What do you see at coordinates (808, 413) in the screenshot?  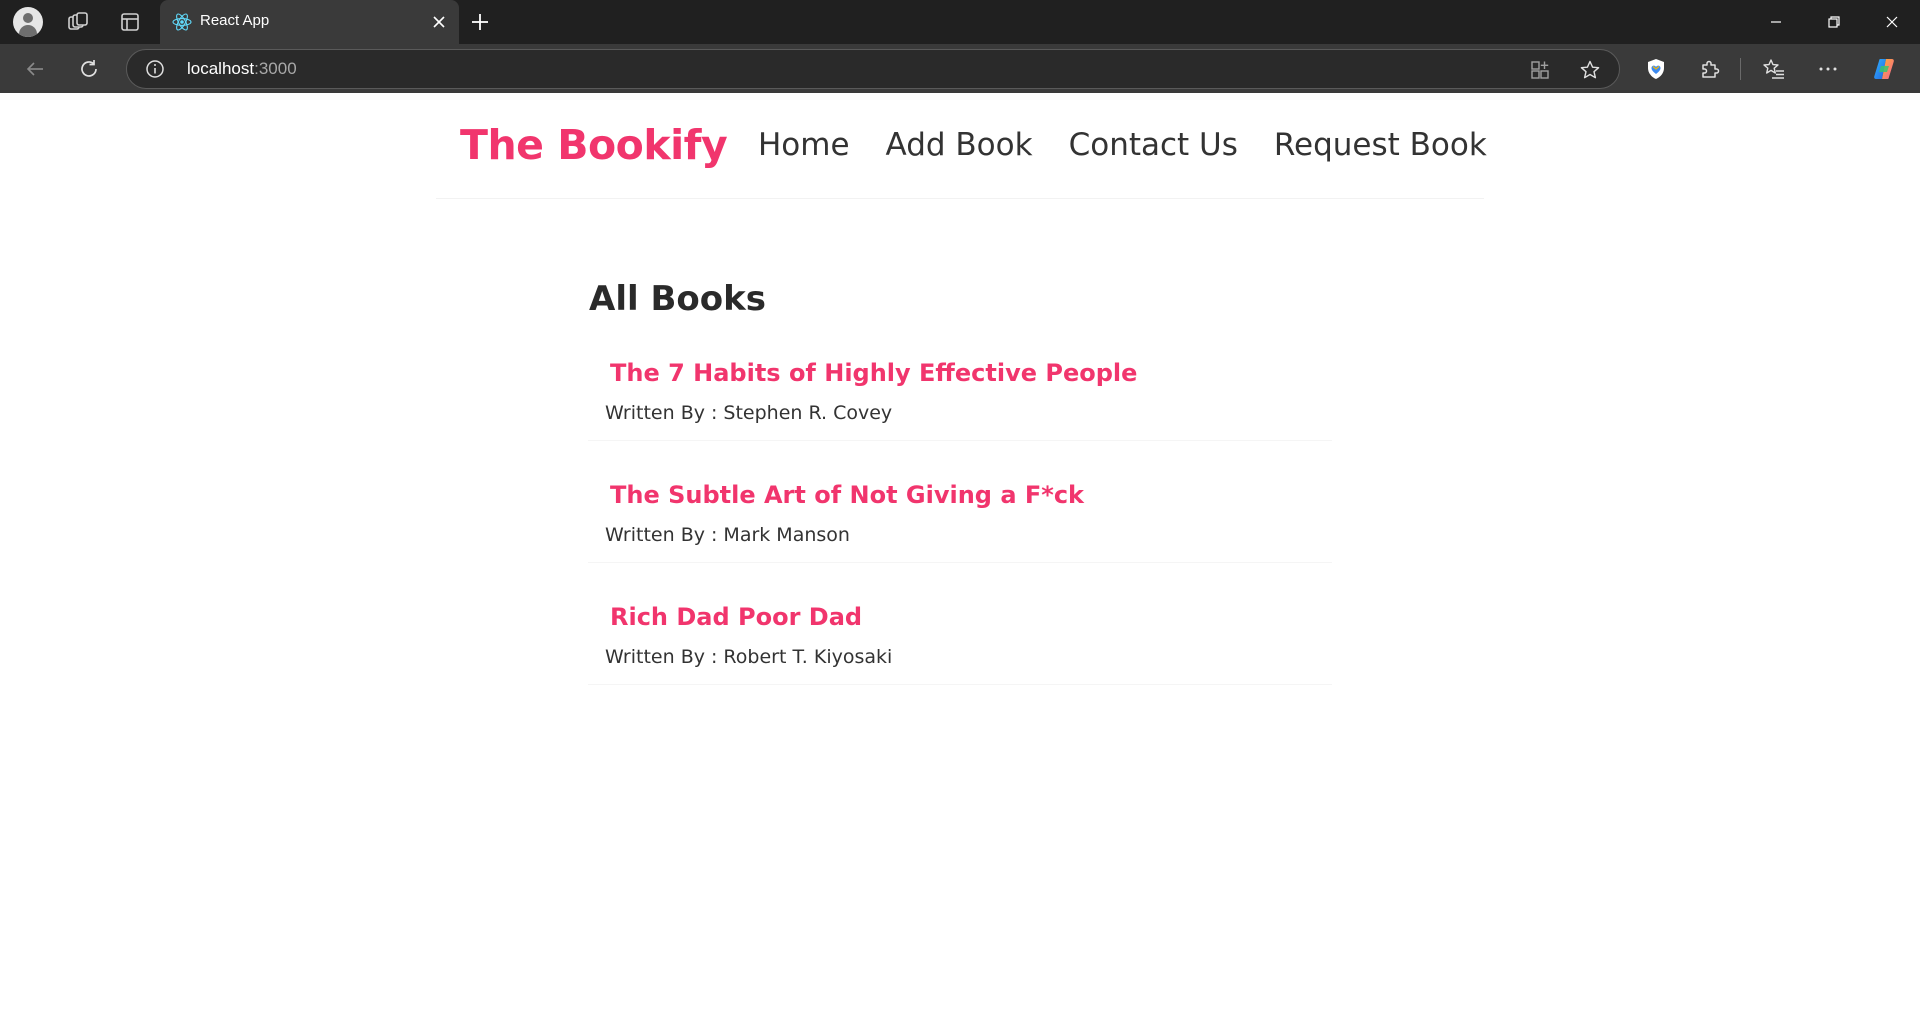 I see `author-name: Stephen R. Covey` at bounding box center [808, 413].